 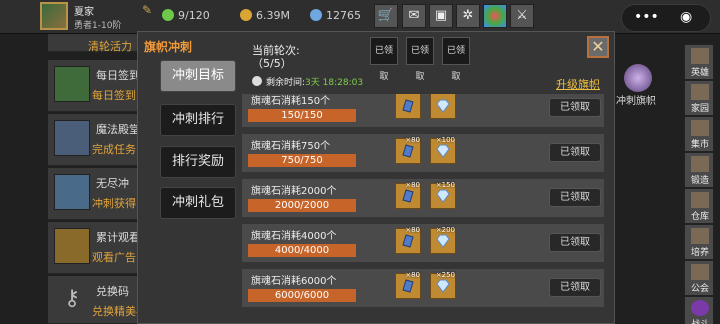 I want to click on anvil-icon, so click(x=700, y=164).